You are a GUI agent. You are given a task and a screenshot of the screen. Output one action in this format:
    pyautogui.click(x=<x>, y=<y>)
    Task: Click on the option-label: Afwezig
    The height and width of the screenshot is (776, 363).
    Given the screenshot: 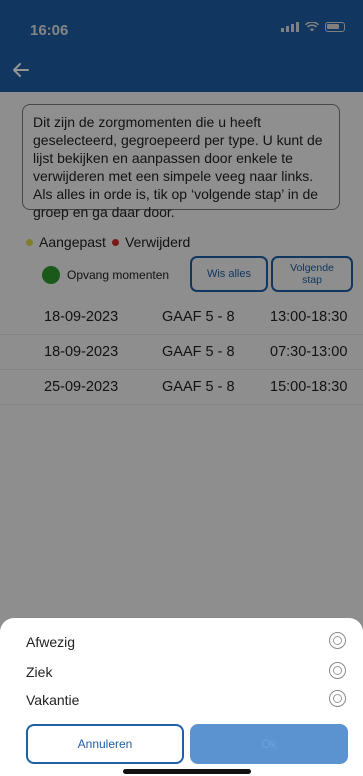 What is the action you would take?
    pyautogui.click(x=51, y=642)
    